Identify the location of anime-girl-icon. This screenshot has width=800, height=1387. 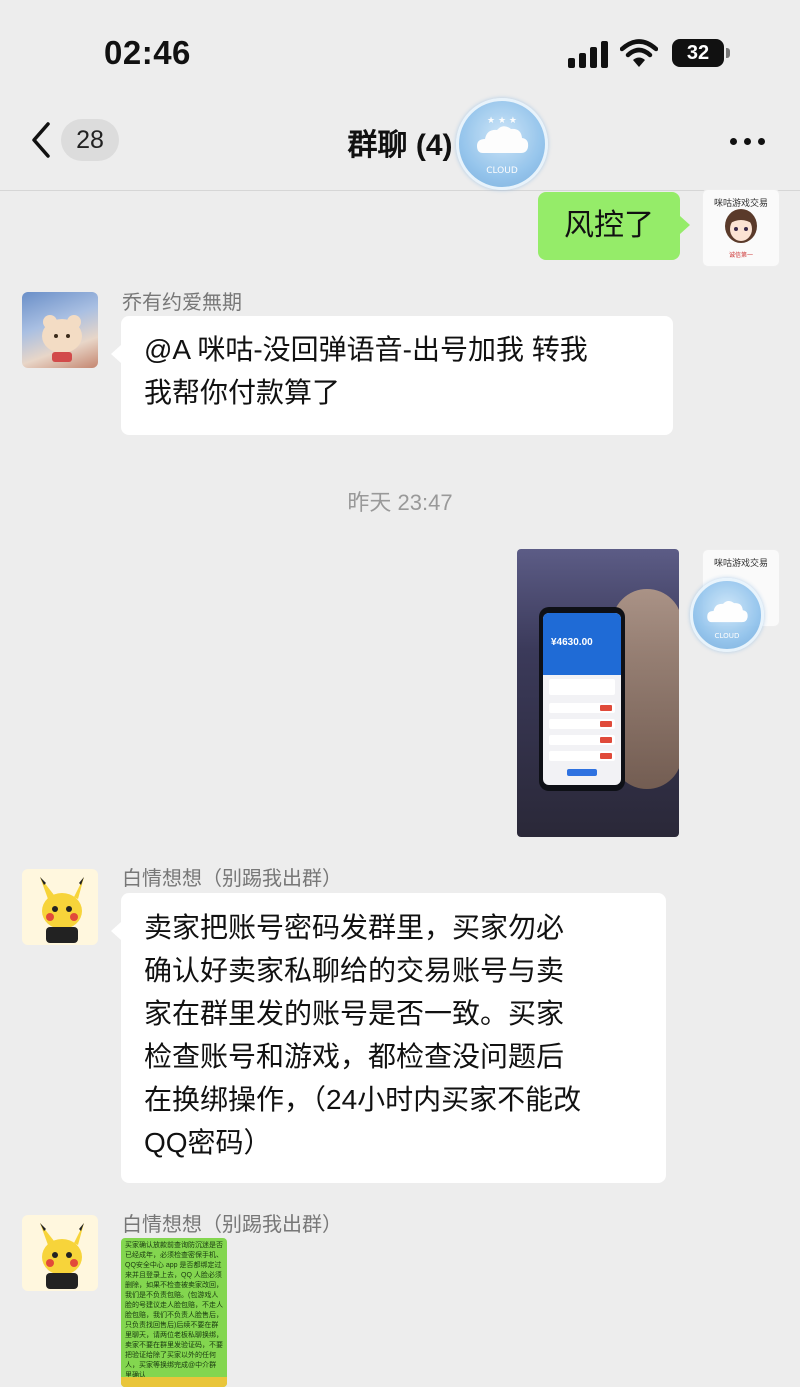
(741, 226).